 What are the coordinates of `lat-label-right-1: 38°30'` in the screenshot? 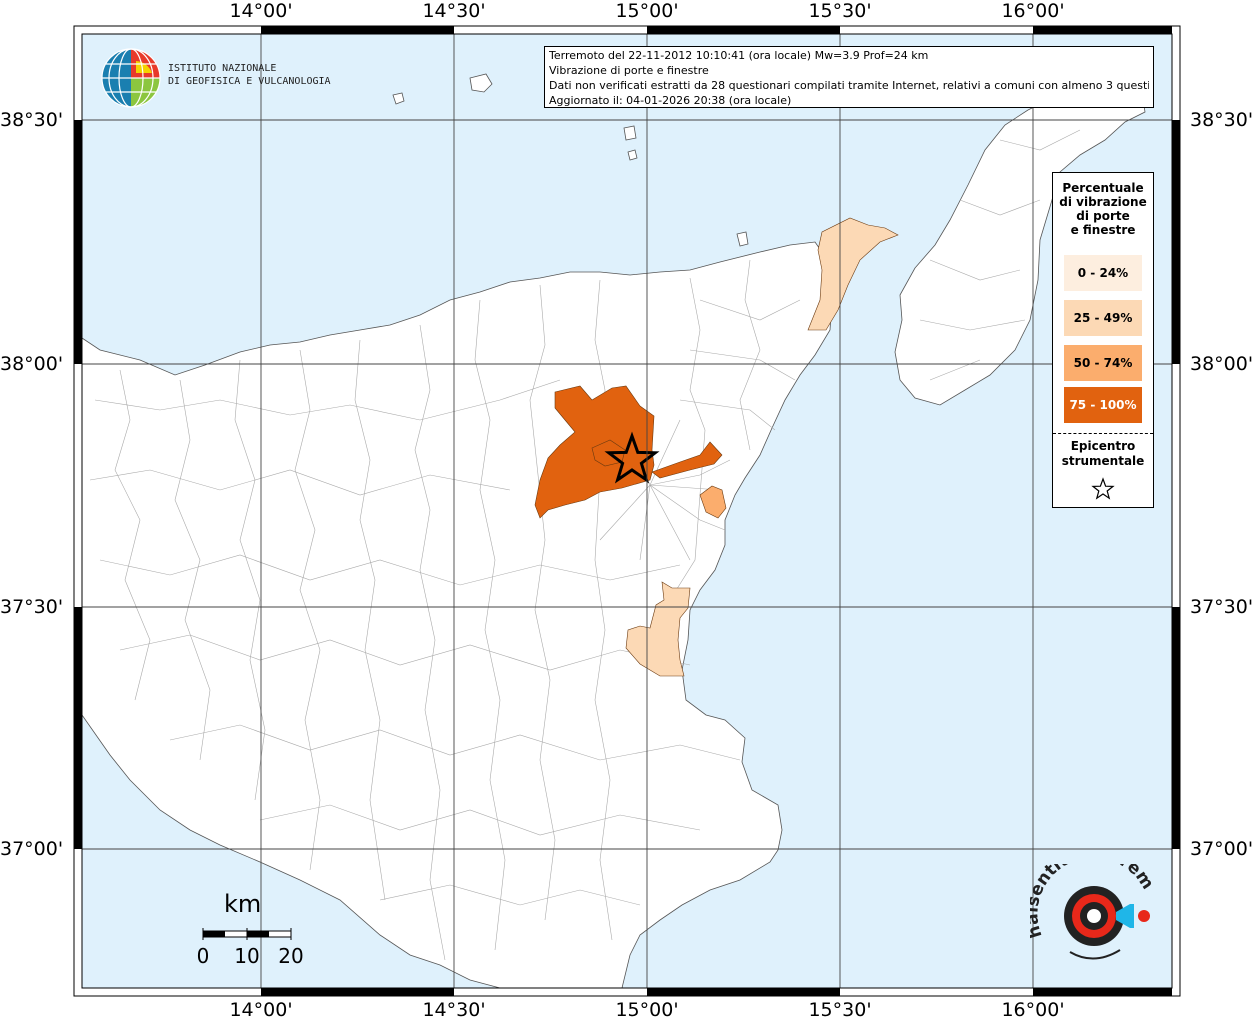 It's located at (1222, 120).